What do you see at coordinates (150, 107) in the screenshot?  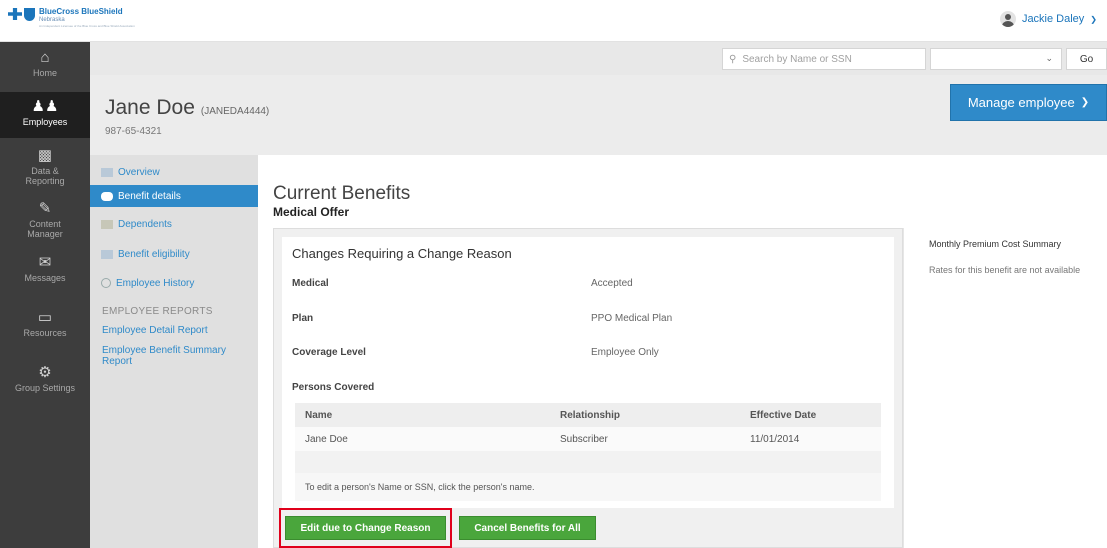 I see `employee-name: Jane Doe` at bounding box center [150, 107].